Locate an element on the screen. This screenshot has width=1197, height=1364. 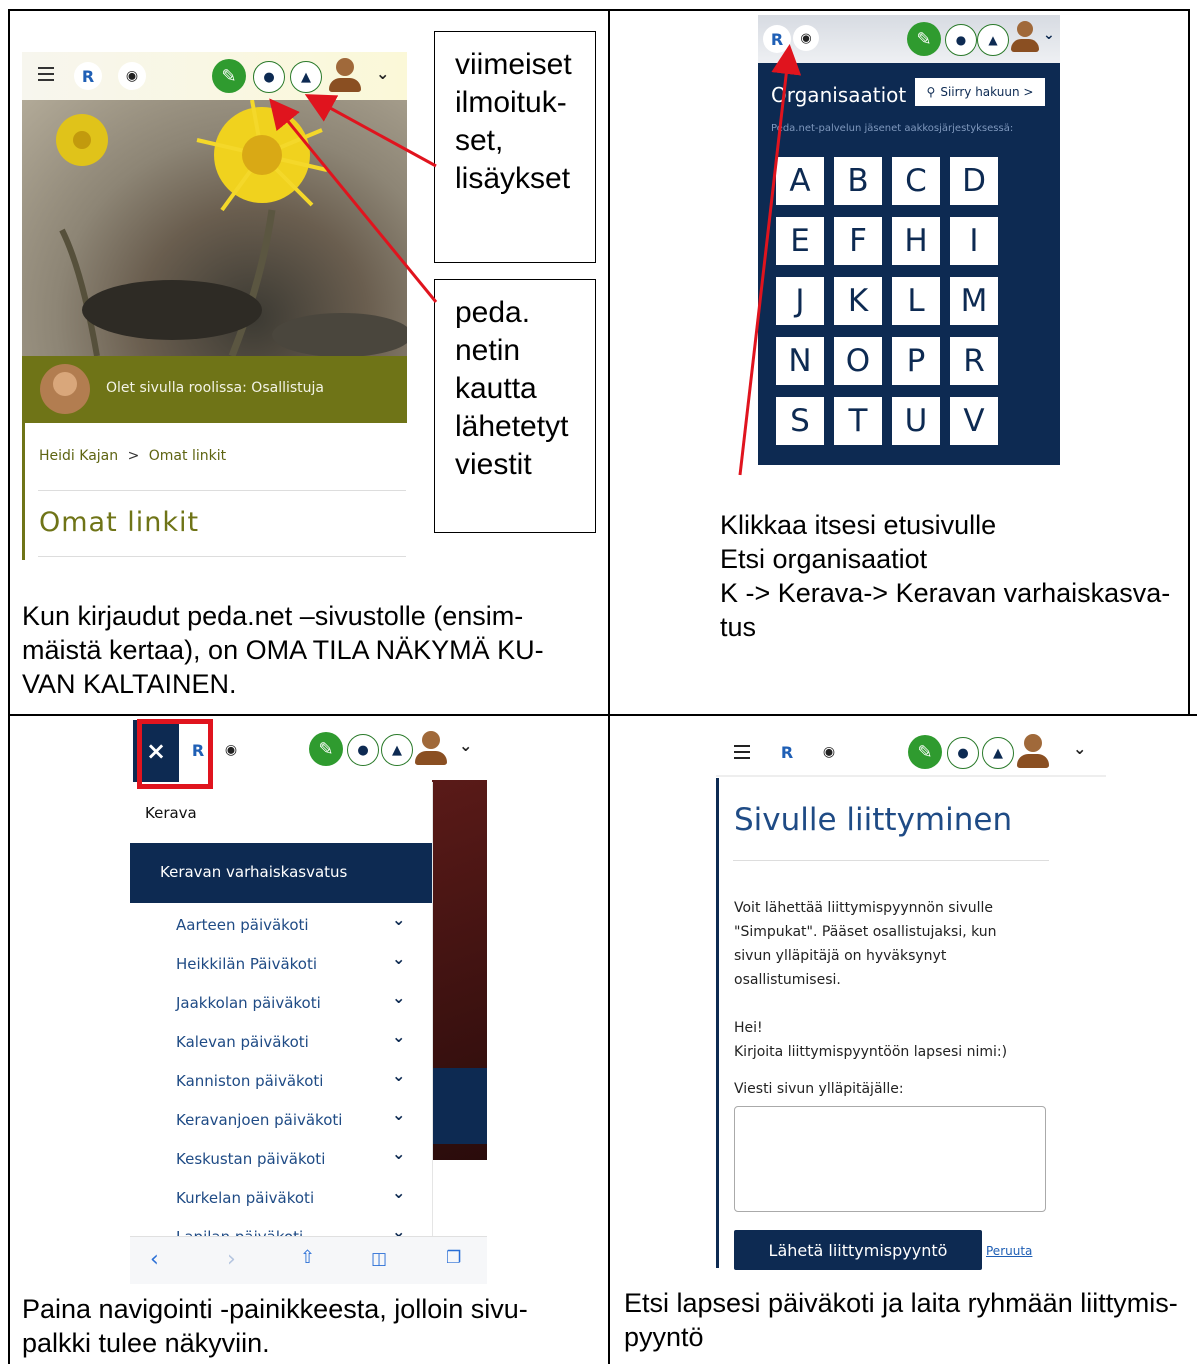
letter-button: H is located at coordinates (916, 241).